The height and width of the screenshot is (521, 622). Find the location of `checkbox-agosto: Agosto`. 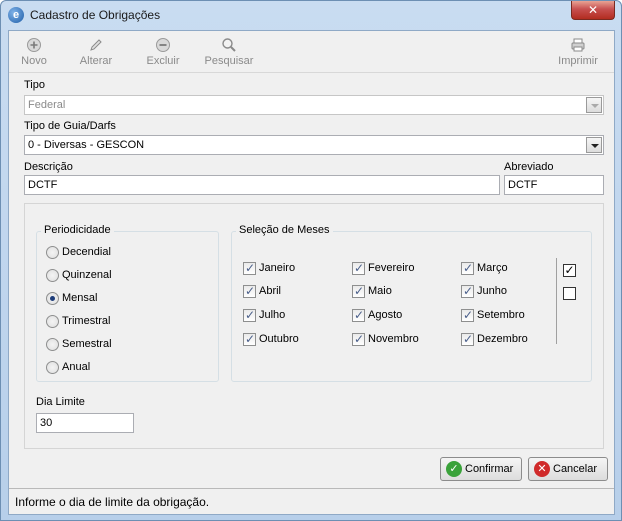

checkbox-agosto: Agosto is located at coordinates (377, 315).